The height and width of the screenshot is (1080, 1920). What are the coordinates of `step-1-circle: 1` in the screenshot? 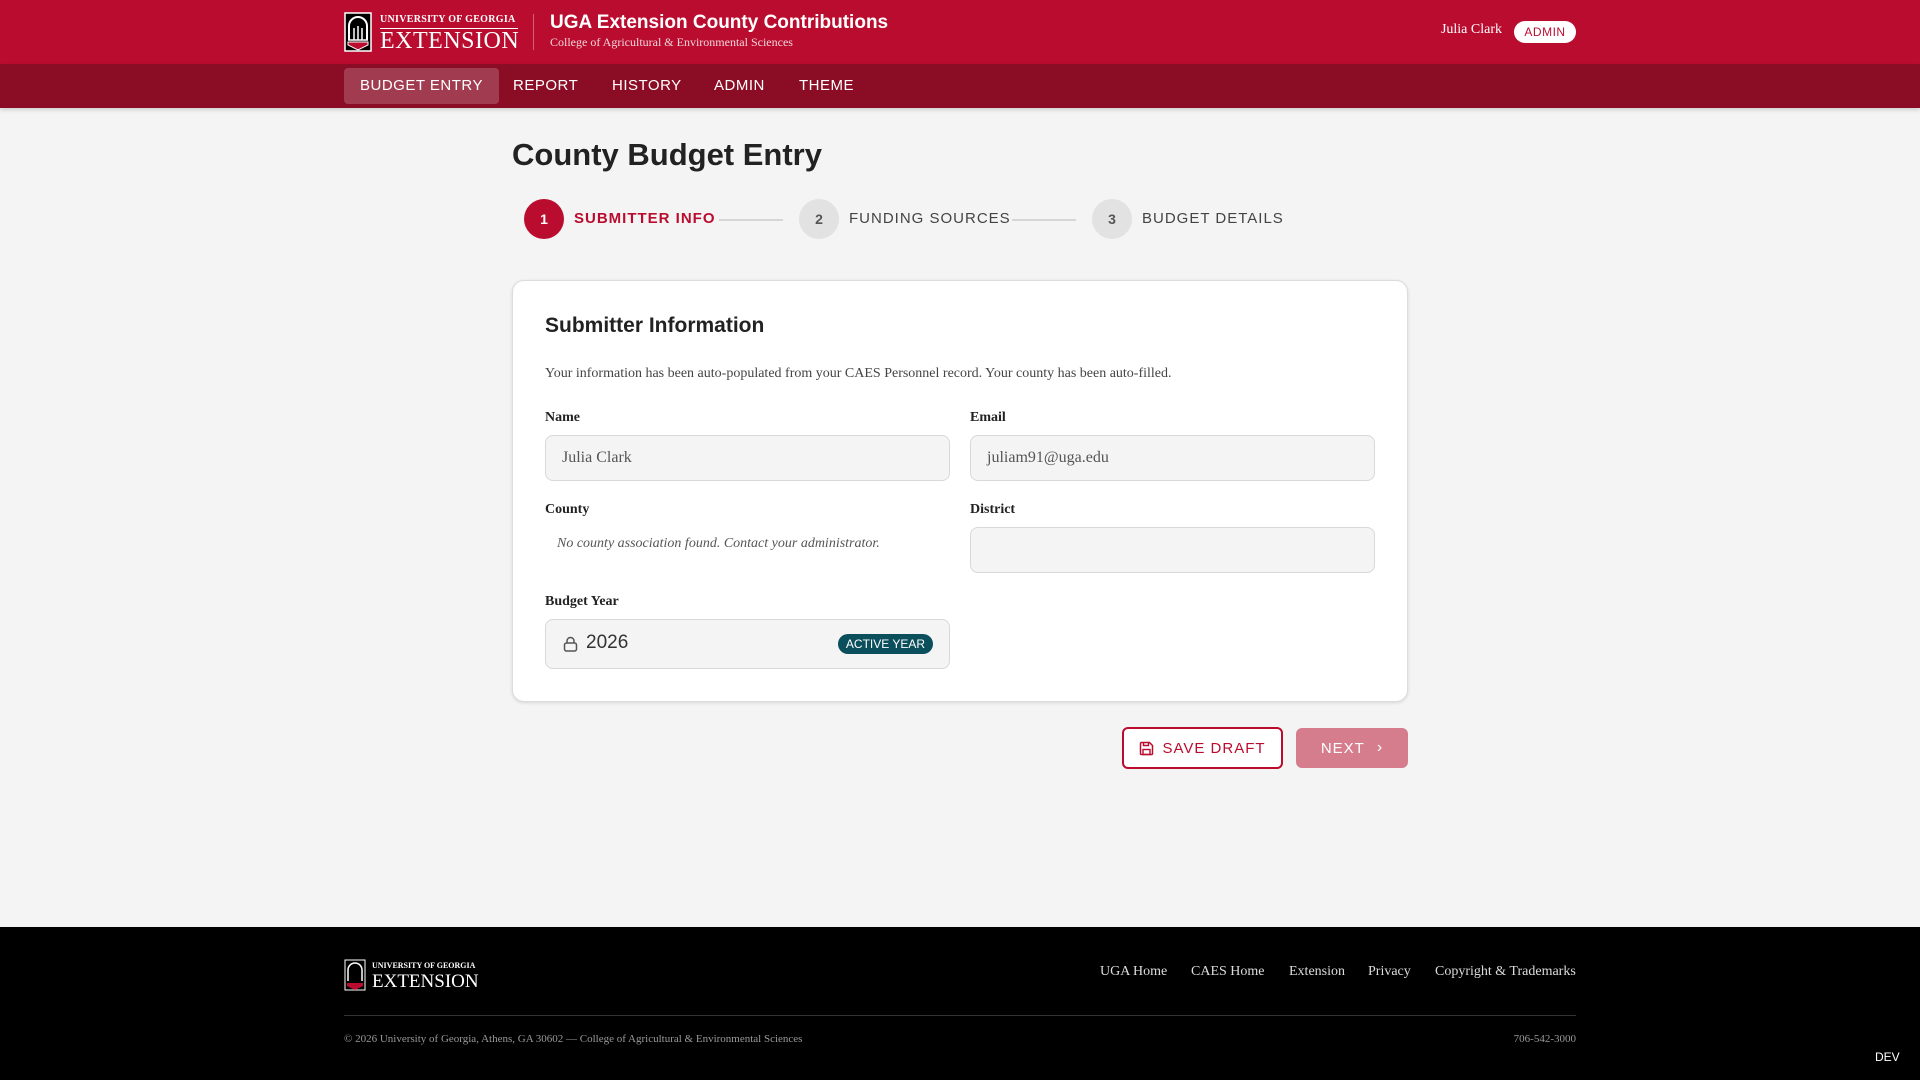 It's located at (544, 219).